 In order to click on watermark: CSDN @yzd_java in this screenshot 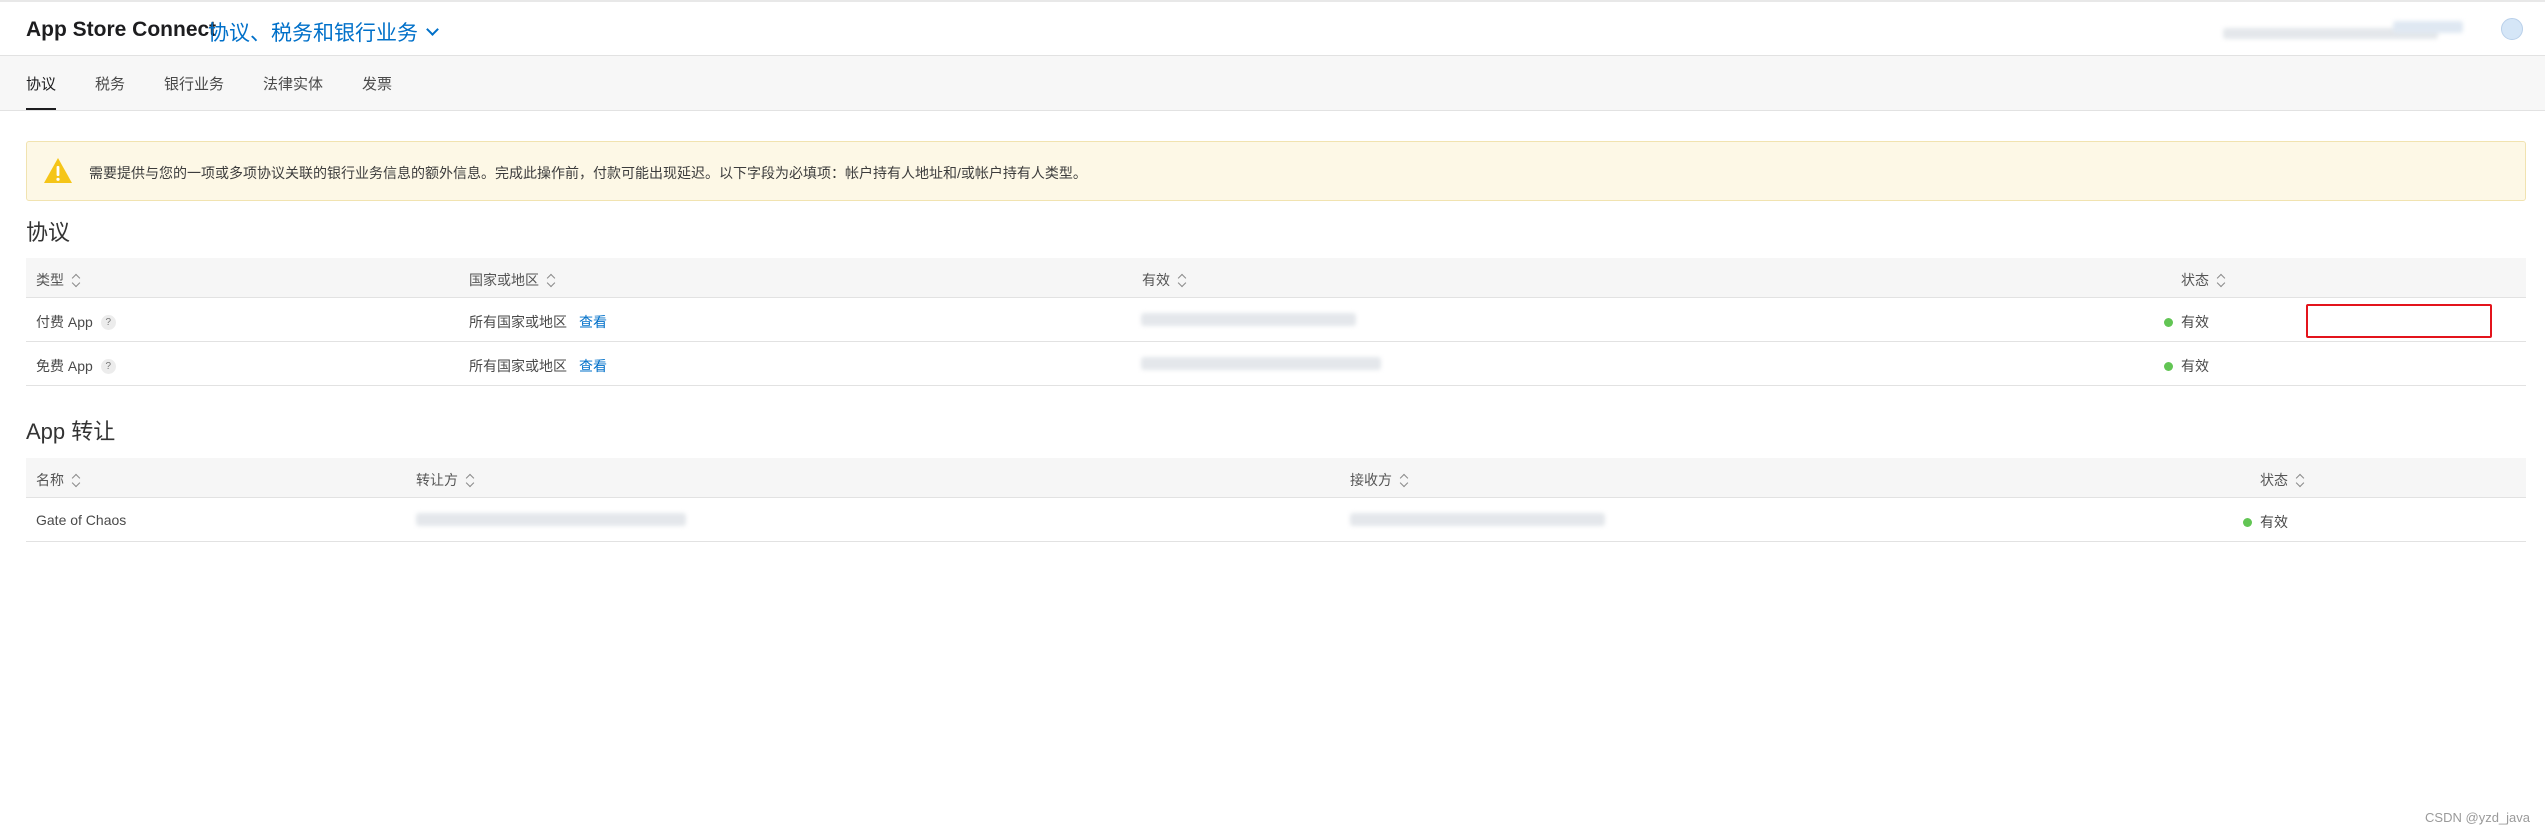, I will do `click(2477, 817)`.